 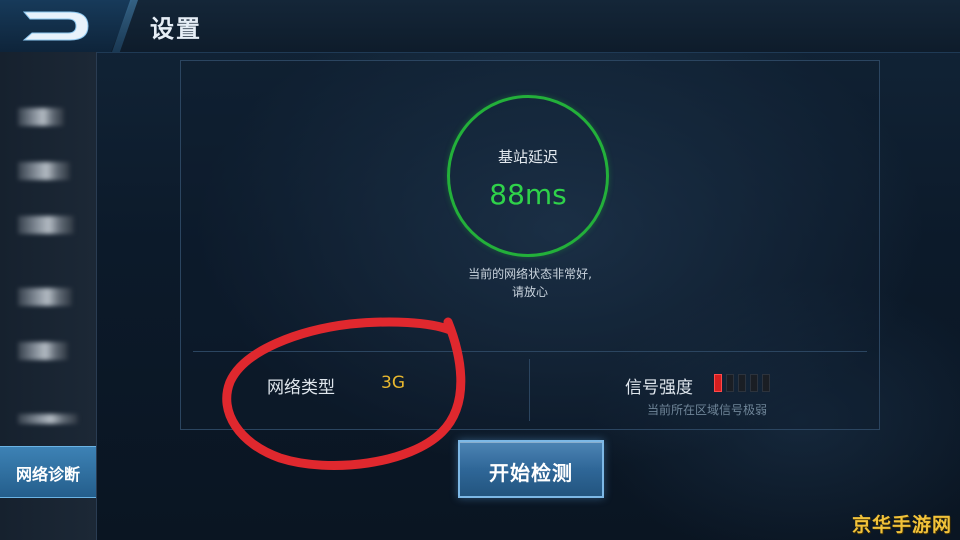 I want to click on watermark-text: 京华手游网, so click(x=902, y=525).